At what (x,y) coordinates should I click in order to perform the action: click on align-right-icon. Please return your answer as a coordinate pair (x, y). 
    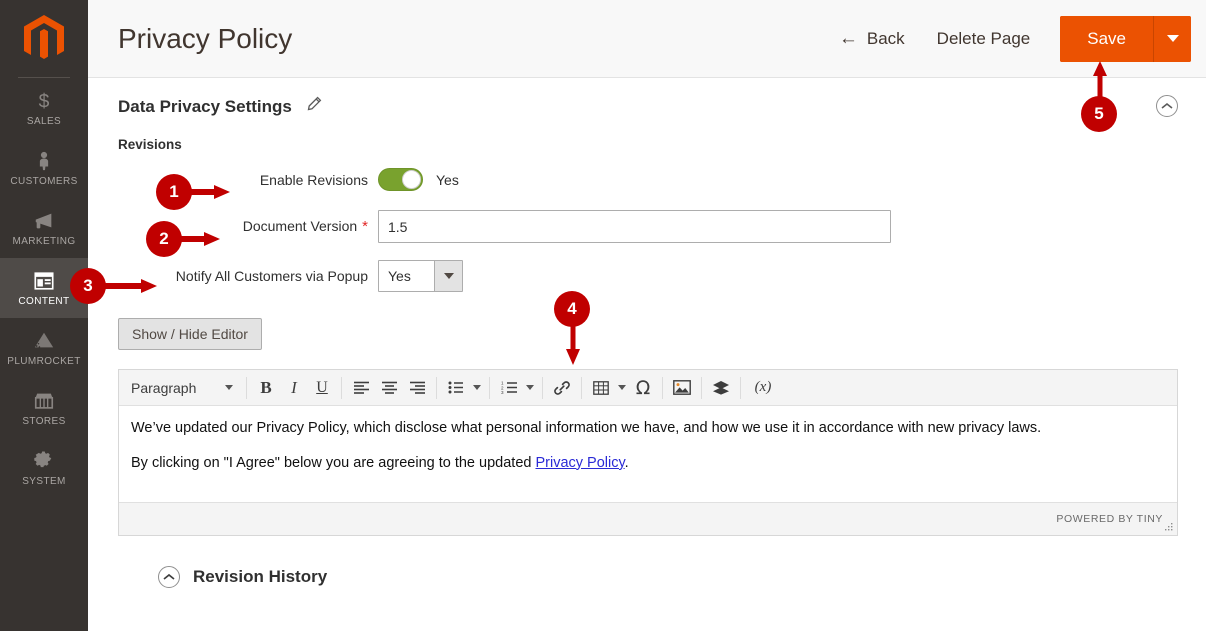
    Looking at the image, I should click on (417, 388).